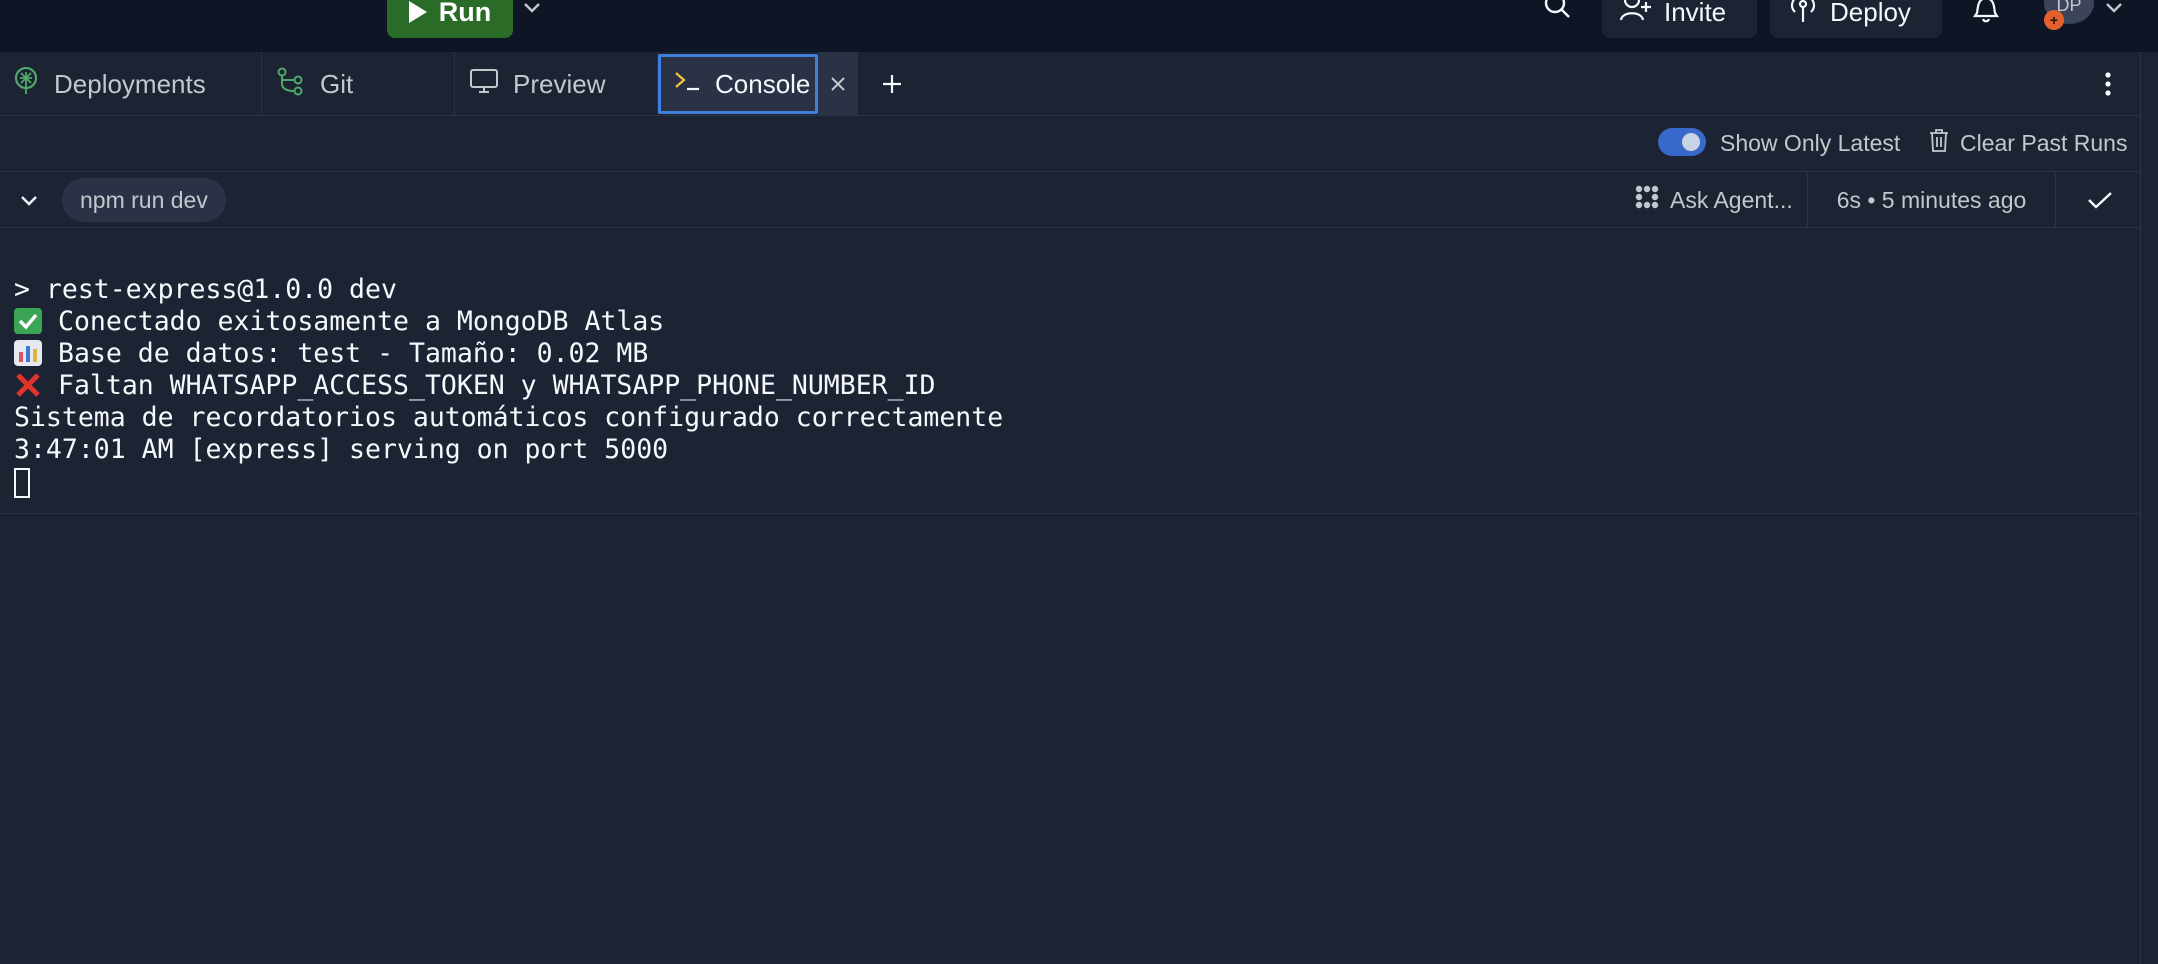 This screenshot has height=964, width=2158. I want to click on tab-console: Console, so click(738, 84).